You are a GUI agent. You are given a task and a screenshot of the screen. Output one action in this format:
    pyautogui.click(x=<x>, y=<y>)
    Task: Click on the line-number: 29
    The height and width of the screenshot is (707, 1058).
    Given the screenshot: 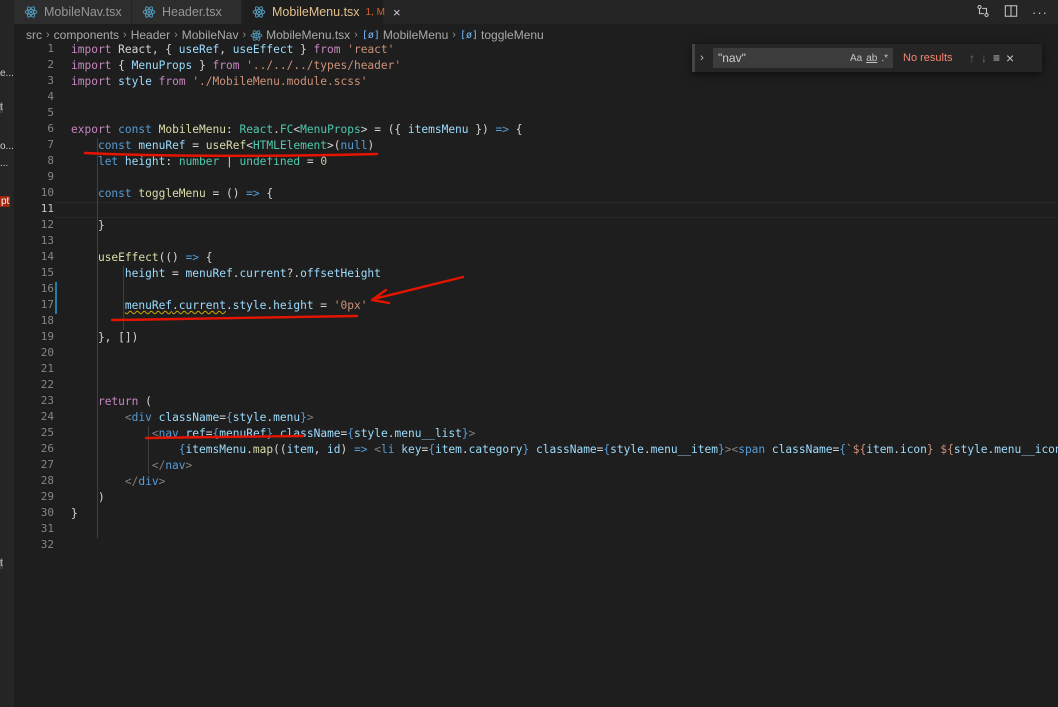 What is the action you would take?
    pyautogui.click(x=47, y=496)
    